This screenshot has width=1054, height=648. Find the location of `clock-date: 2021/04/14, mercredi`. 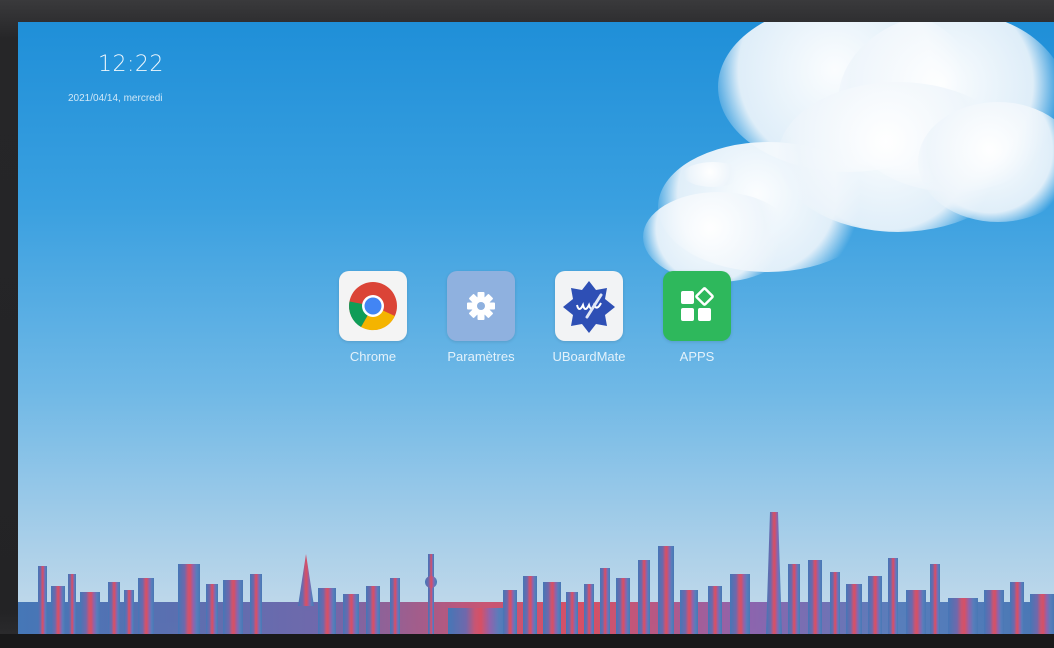

clock-date: 2021/04/14, mercredi is located at coordinates (115, 98).